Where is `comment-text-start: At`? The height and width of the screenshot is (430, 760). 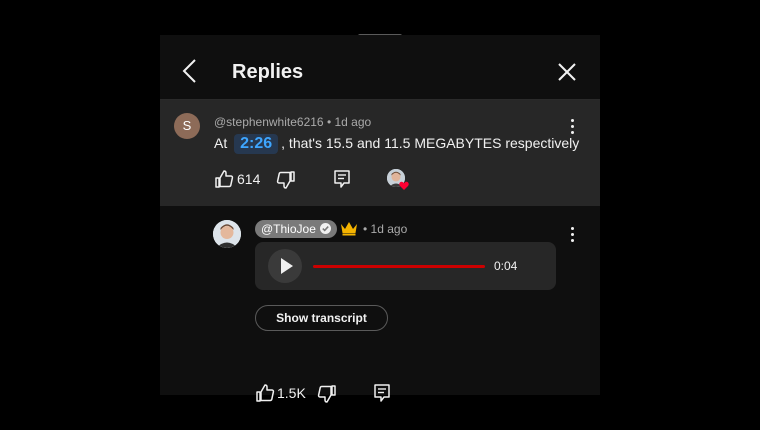 comment-text-start: At is located at coordinates (221, 143).